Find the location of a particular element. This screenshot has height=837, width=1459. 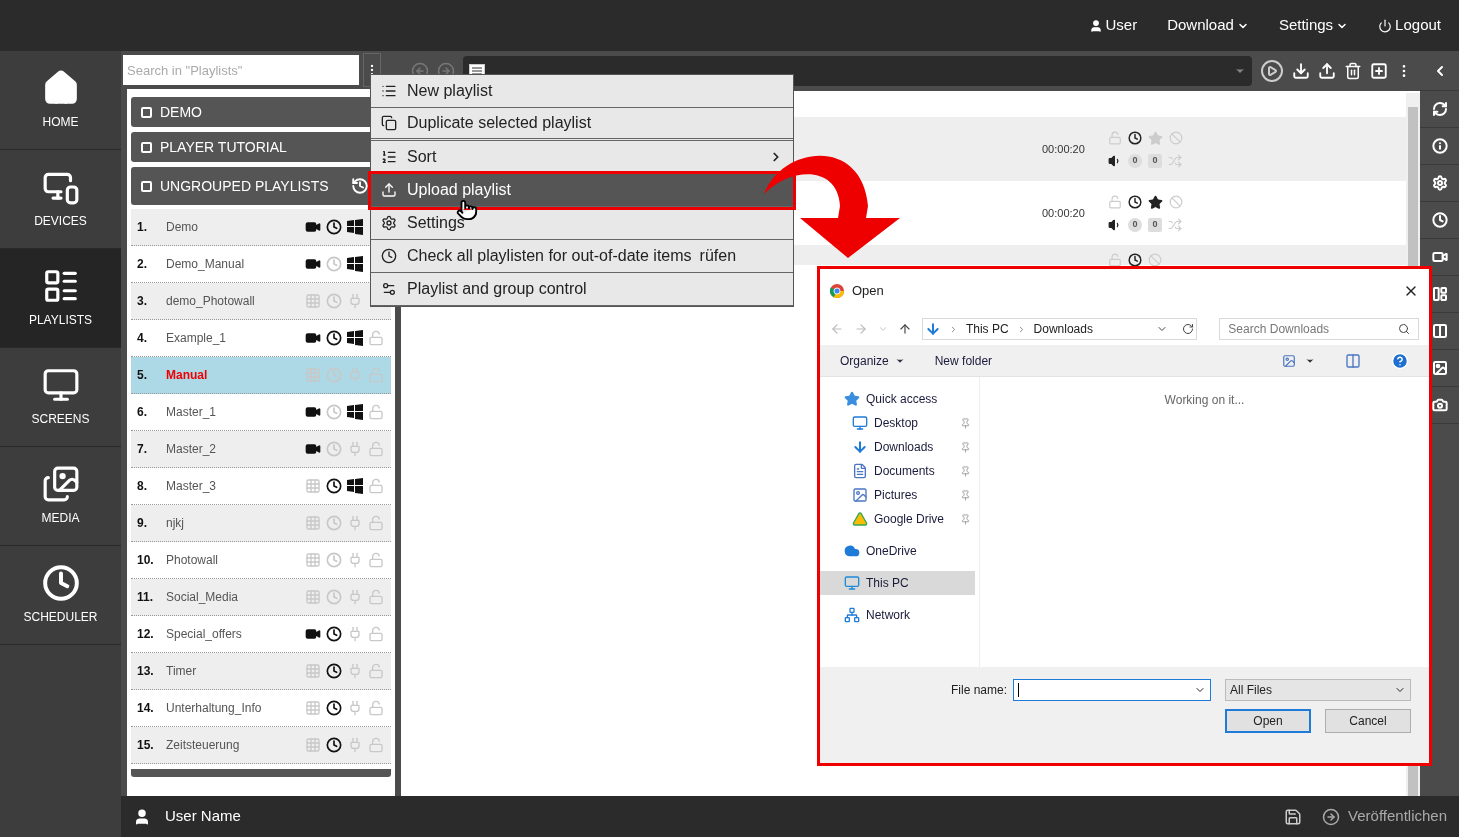

menu-item: New playlist is located at coordinates (582, 91).